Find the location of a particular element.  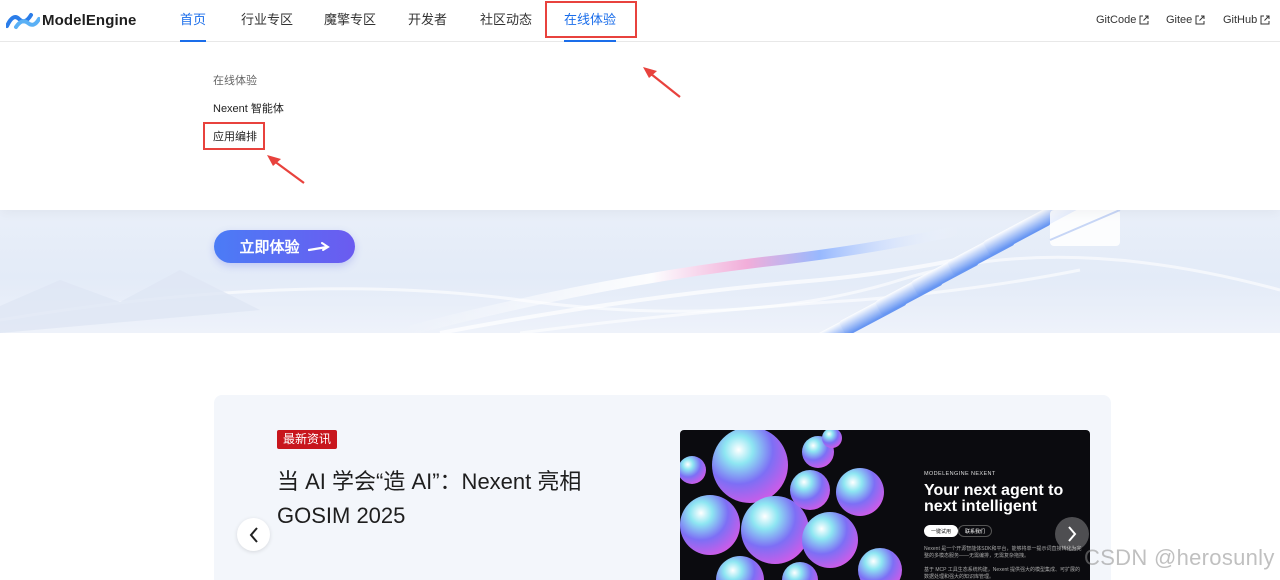

nav-industry-label: 行业专区 is located at coordinates (267, 19).